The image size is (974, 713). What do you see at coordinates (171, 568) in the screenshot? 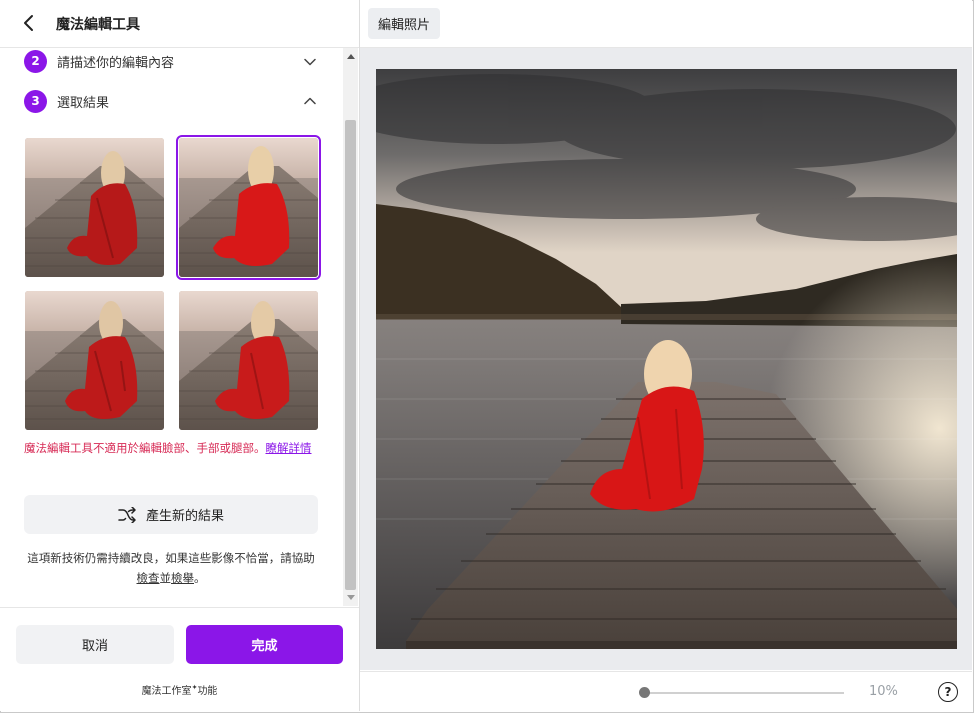
I see `feedback-note: 這項新技術仍需持續改良，如果這些影像不恰當，請協助檢查並檢舉。` at bounding box center [171, 568].